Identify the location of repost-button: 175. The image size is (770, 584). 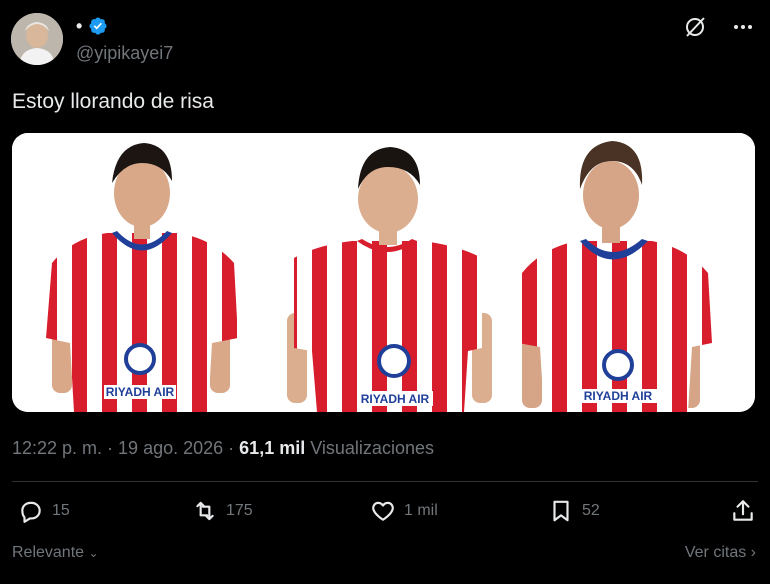
(222, 511).